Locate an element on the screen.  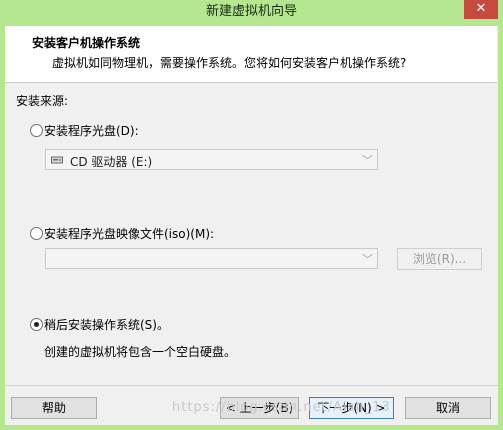
window-title: 新建虚拟机向导 is located at coordinates (251, 11).